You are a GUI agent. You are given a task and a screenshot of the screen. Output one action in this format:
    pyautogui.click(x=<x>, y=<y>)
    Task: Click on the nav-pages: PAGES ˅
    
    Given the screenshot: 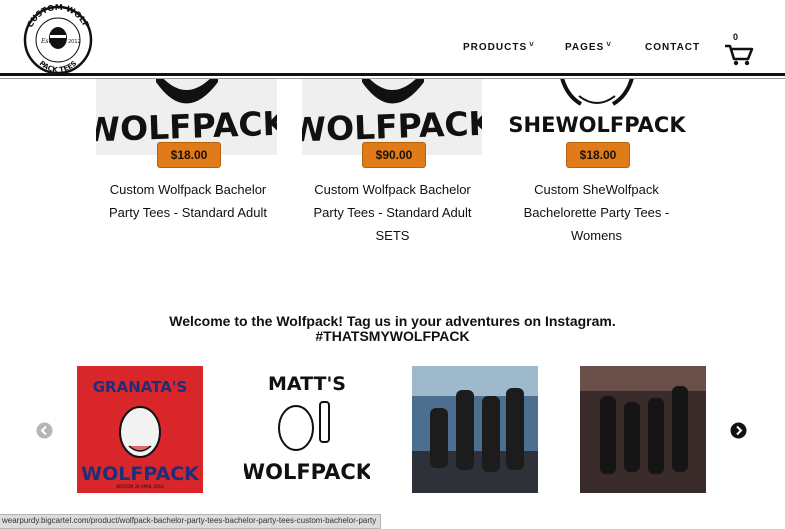 What is the action you would take?
    pyautogui.click(x=588, y=46)
    